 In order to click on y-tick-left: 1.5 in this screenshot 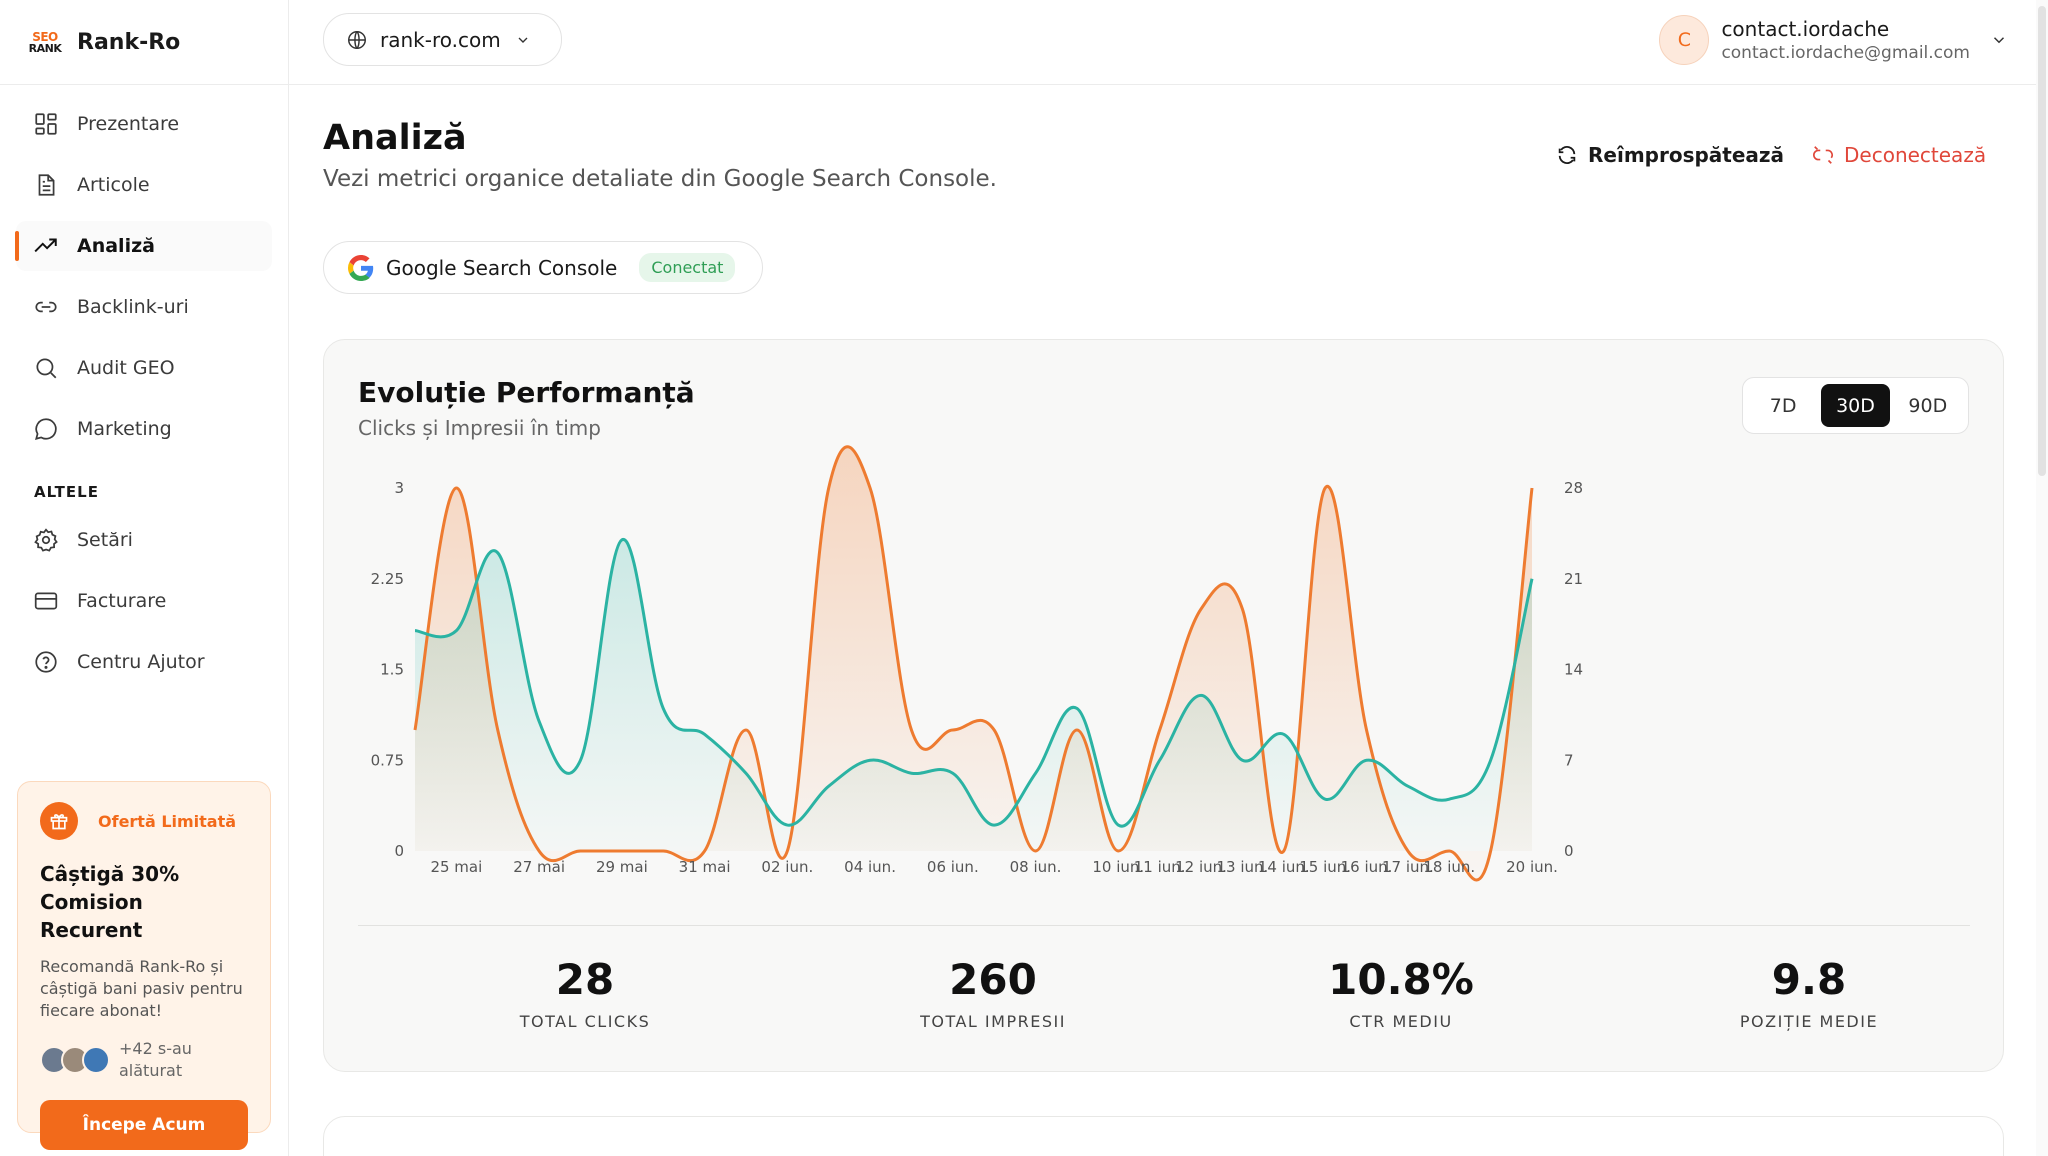, I will do `click(392, 670)`.